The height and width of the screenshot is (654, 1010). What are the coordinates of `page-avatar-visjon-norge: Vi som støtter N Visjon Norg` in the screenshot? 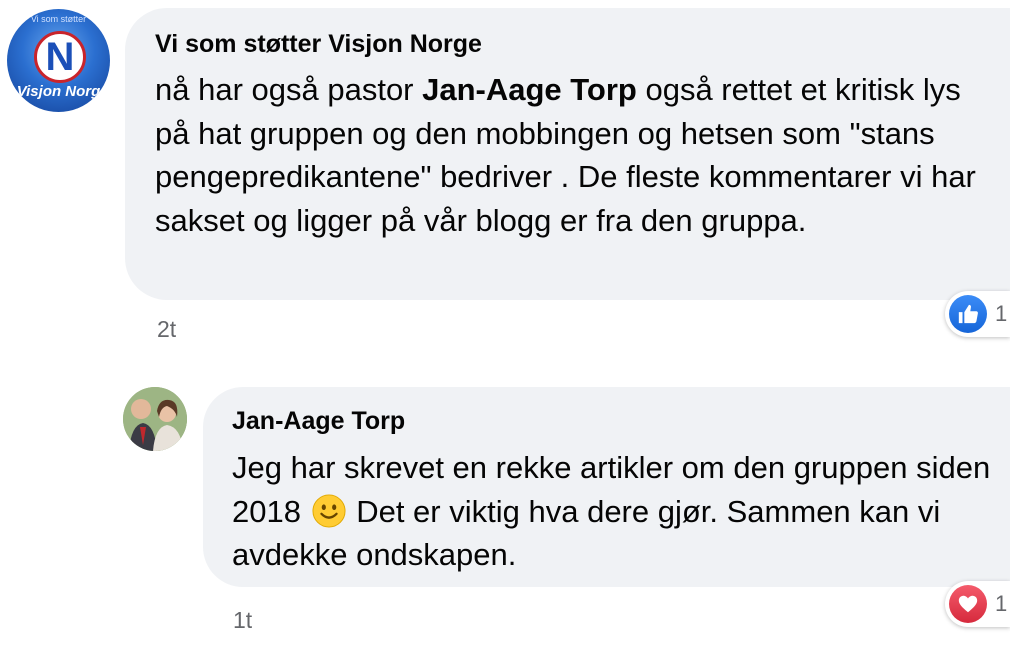 It's located at (58, 60).